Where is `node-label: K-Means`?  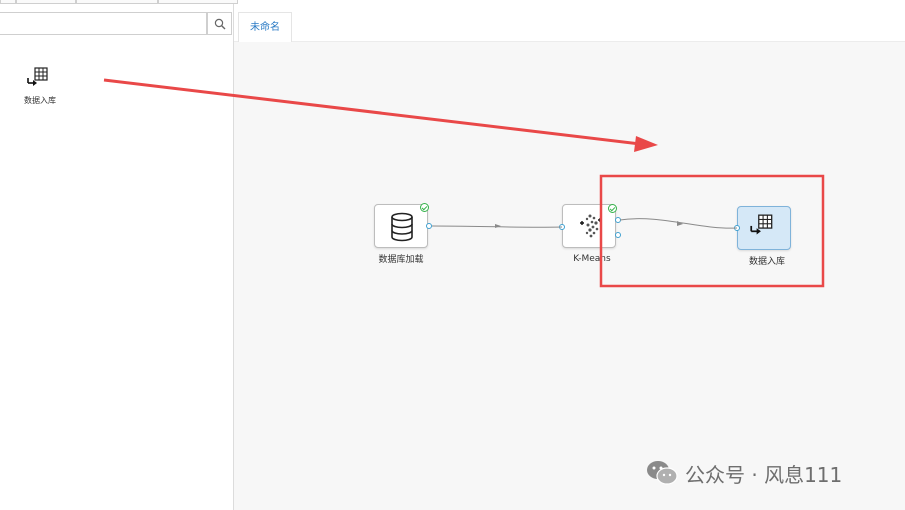
node-label: K-Means is located at coordinates (592, 259).